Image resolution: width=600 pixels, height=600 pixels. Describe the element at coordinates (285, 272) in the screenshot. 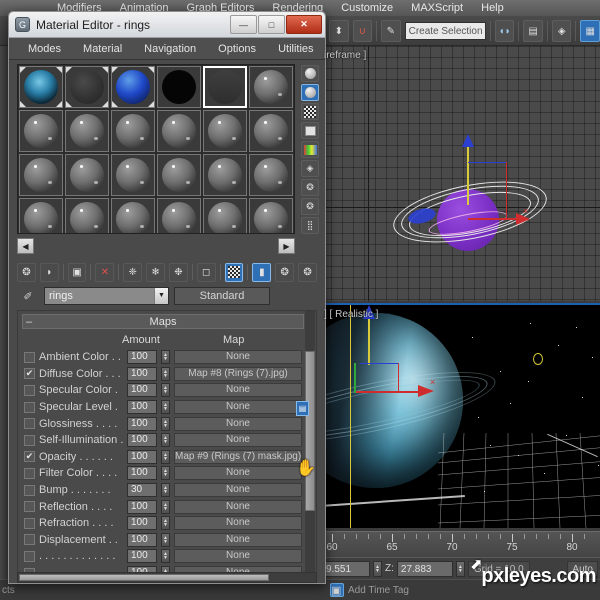

I see `go-to-parent-icon: ❂` at that location.